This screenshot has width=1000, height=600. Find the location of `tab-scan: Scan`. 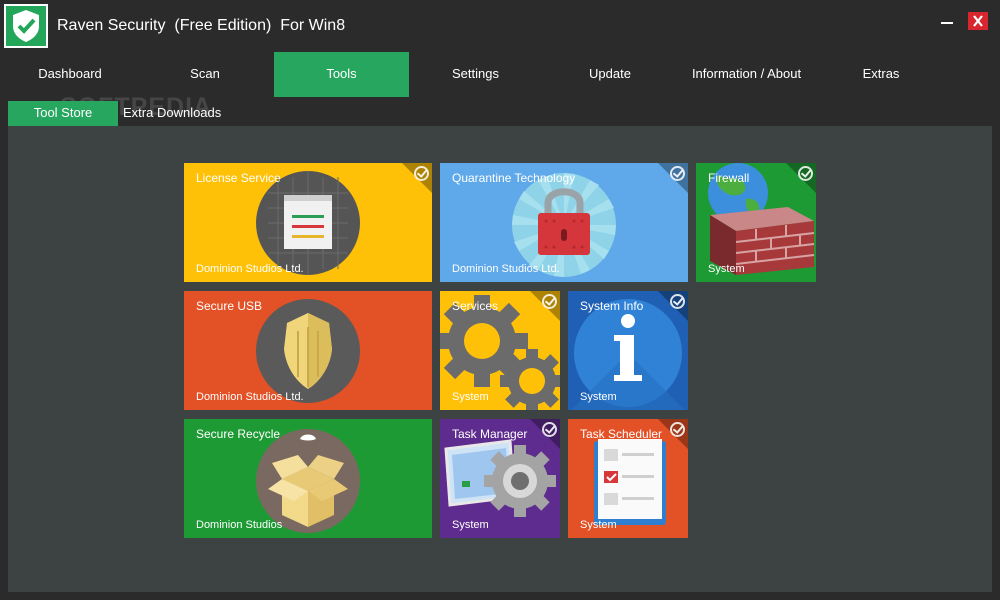

tab-scan: Scan is located at coordinates (205, 74).